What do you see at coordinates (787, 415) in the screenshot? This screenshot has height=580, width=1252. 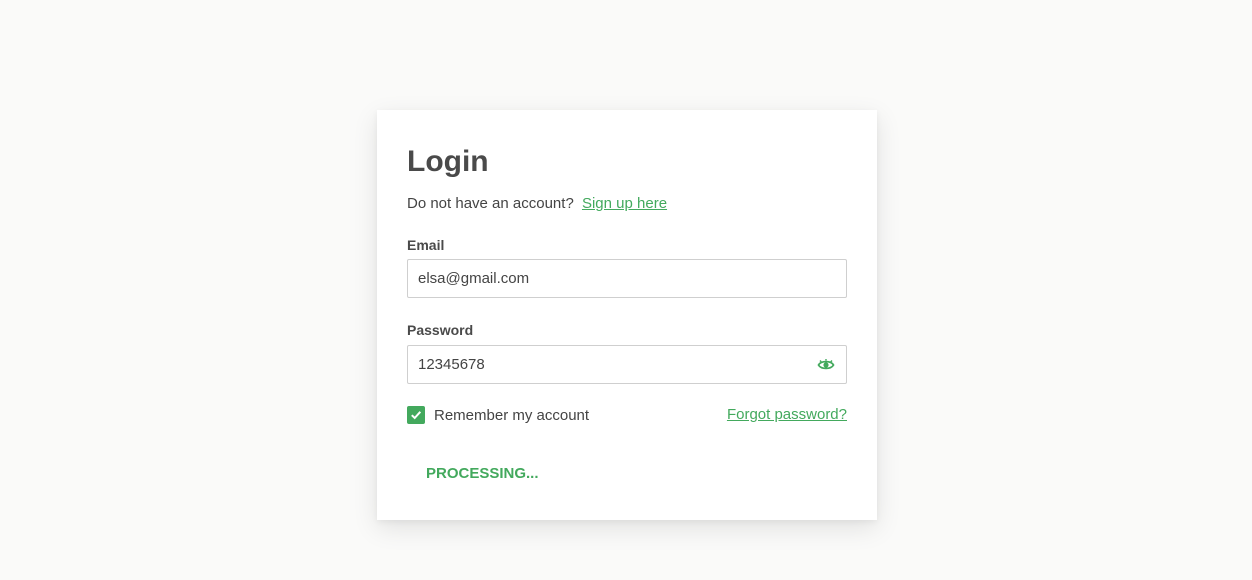 I see `forgot-password-link: Forgot password?` at bounding box center [787, 415].